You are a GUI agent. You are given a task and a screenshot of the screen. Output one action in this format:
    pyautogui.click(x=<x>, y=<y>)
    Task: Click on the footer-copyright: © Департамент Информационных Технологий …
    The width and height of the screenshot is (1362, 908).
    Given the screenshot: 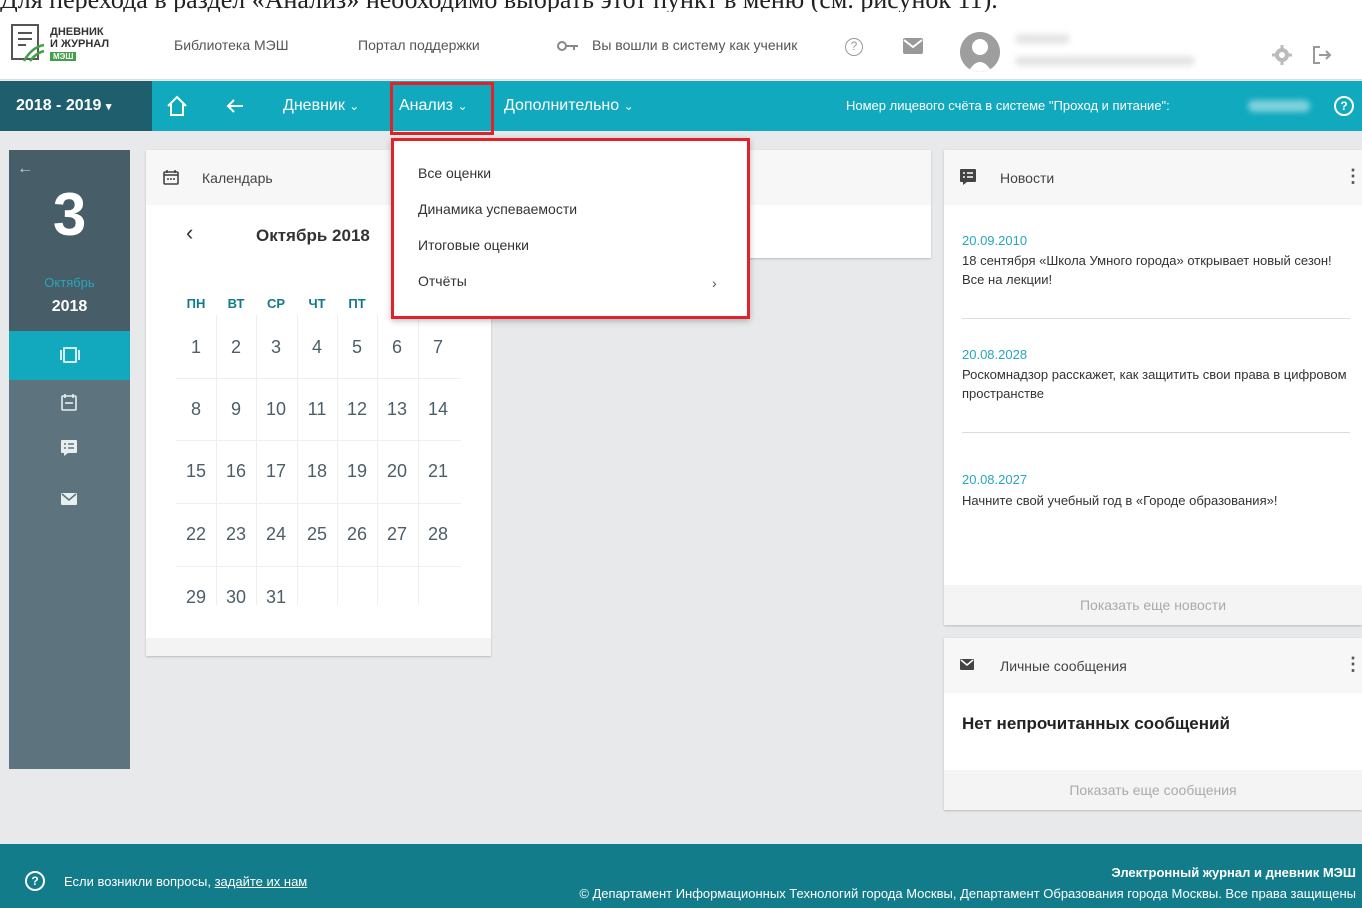 What is the action you would take?
    pyautogui.click(x=967, y=893)
    